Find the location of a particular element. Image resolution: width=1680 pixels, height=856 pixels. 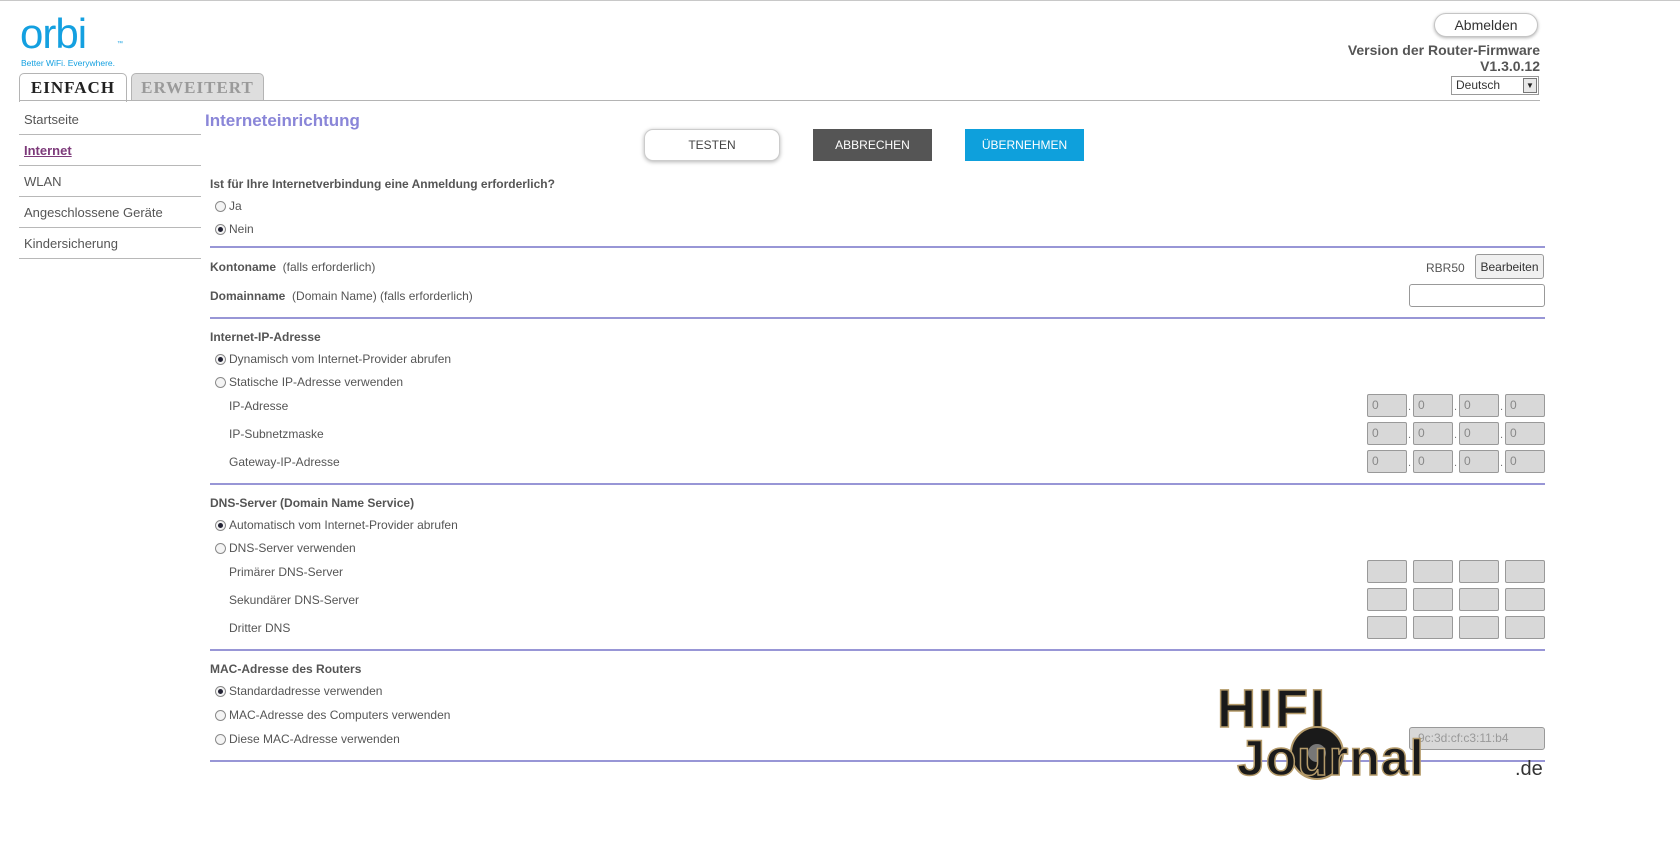

chevron-down-icon: ▼ is located at coordinates (1530, 85).